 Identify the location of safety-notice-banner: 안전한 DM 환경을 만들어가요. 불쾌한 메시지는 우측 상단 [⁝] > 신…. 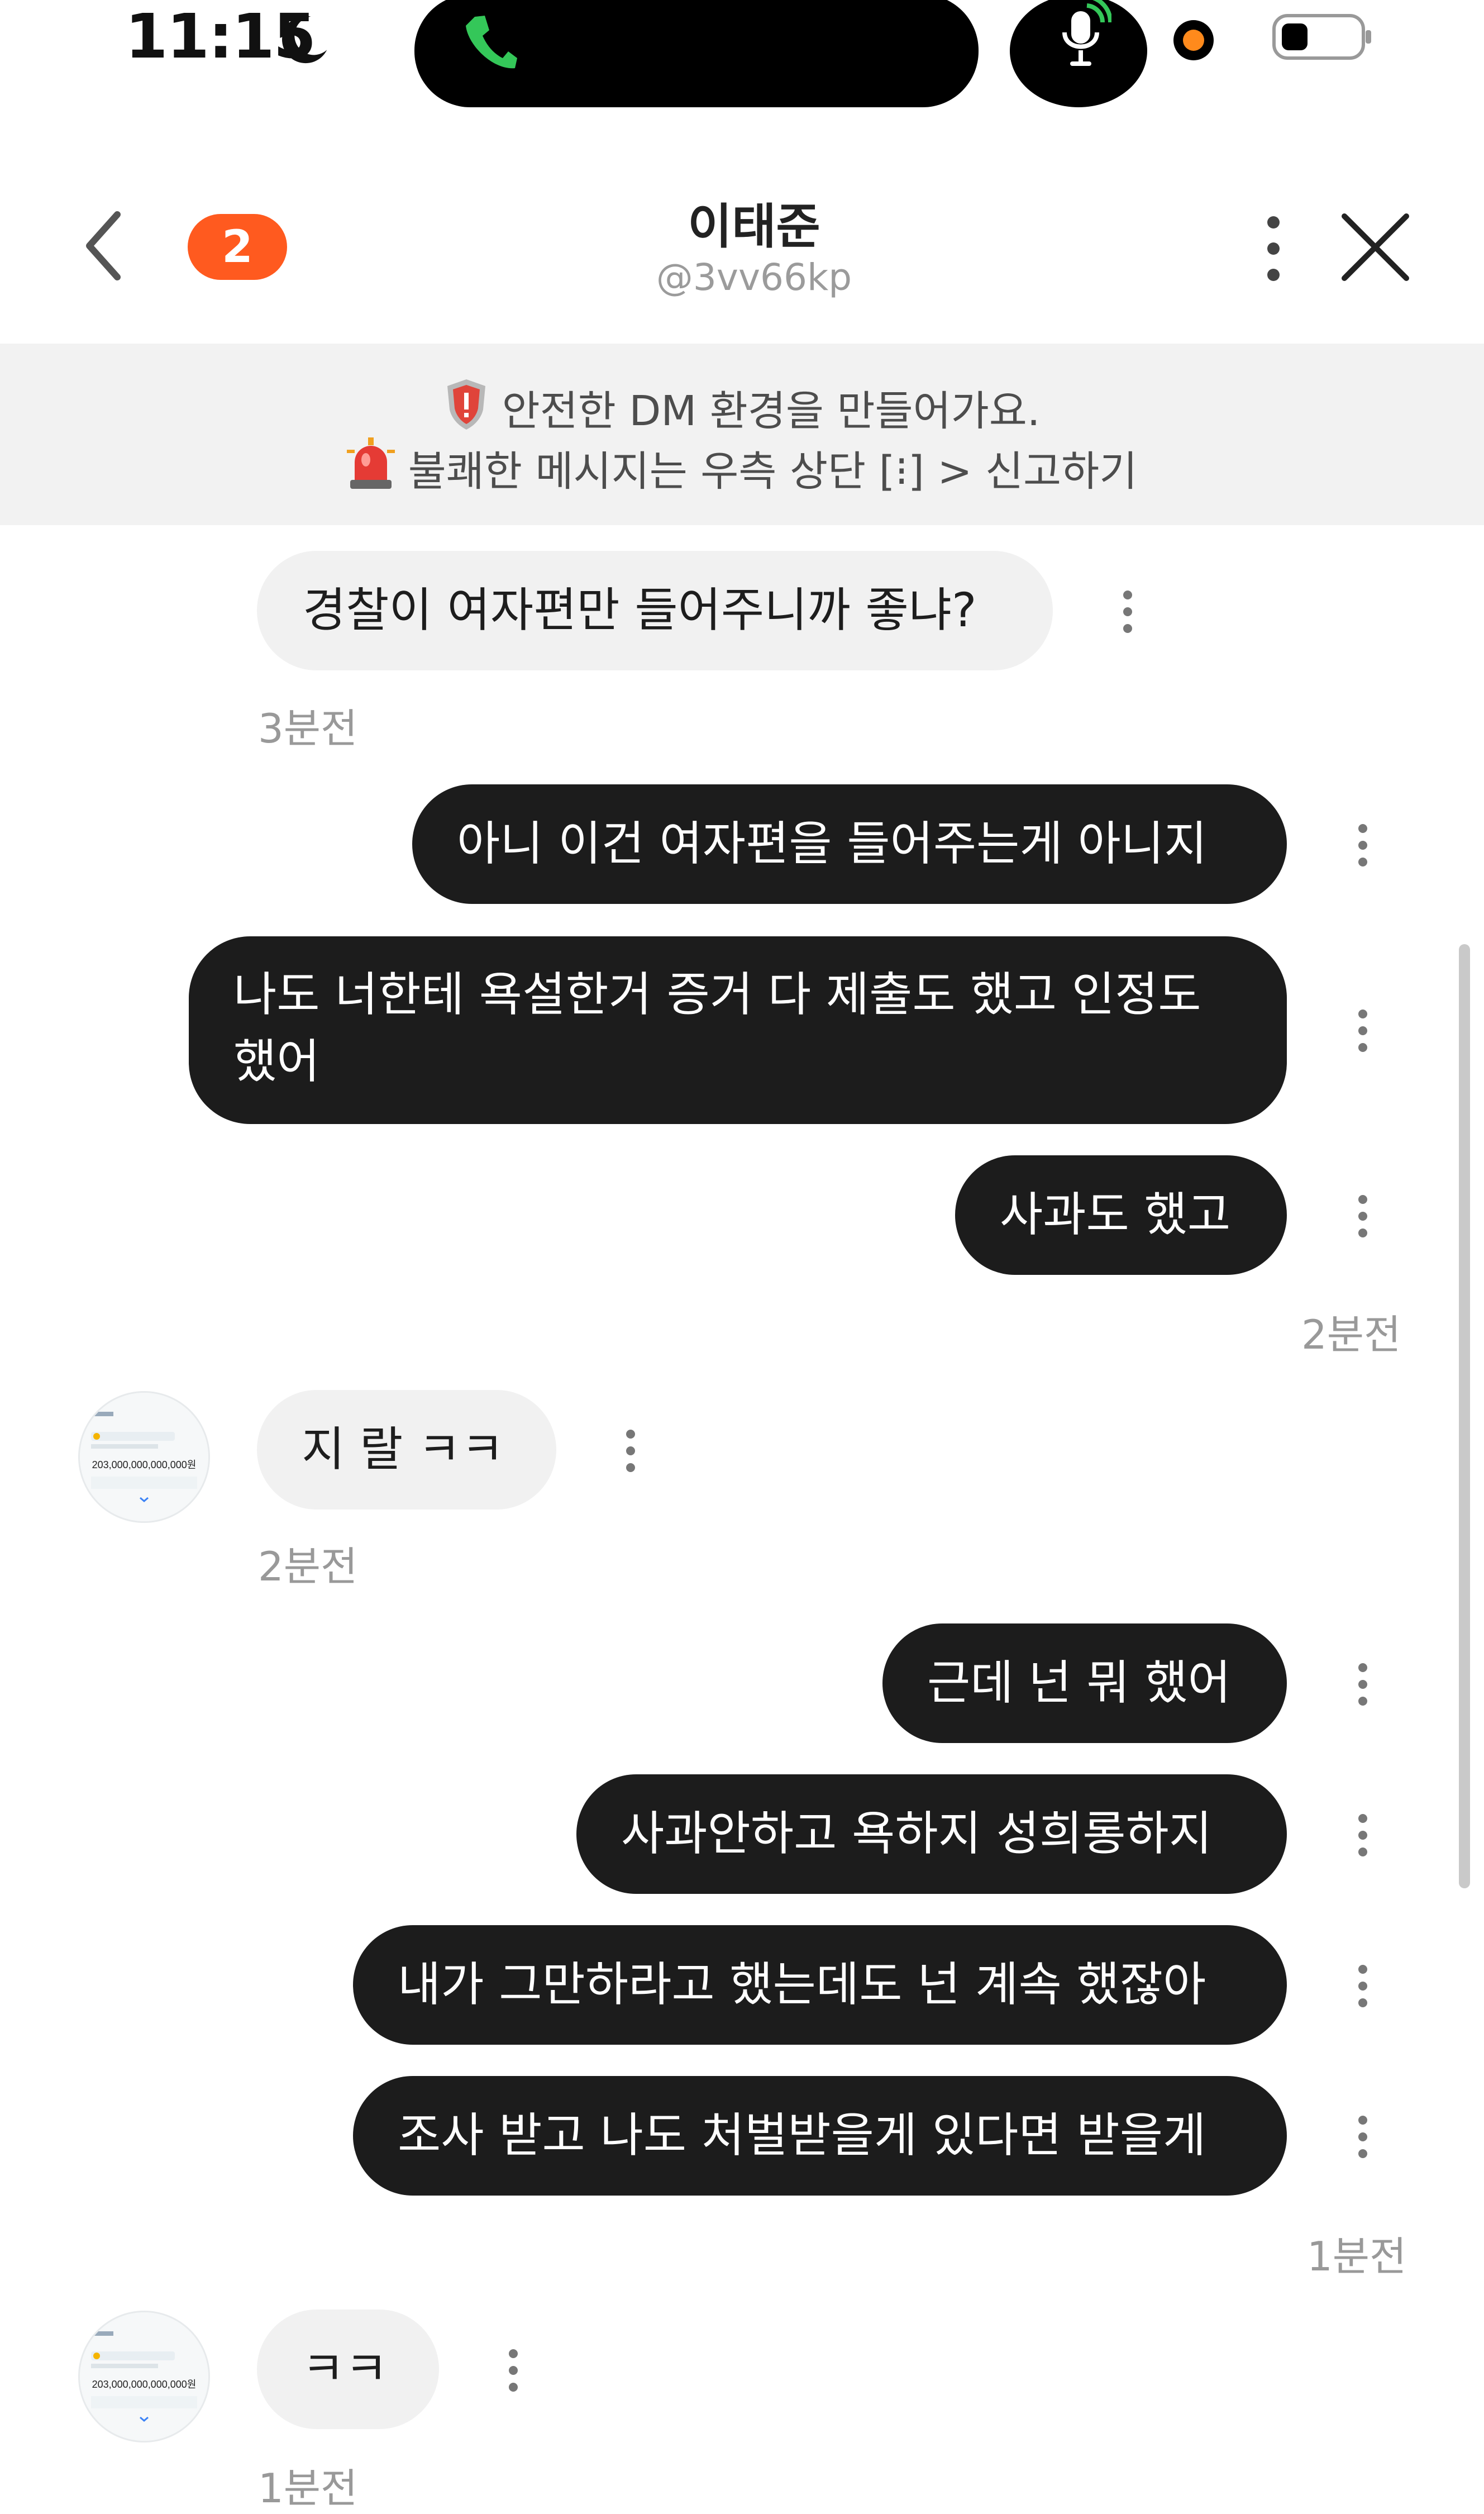
(742, 434).